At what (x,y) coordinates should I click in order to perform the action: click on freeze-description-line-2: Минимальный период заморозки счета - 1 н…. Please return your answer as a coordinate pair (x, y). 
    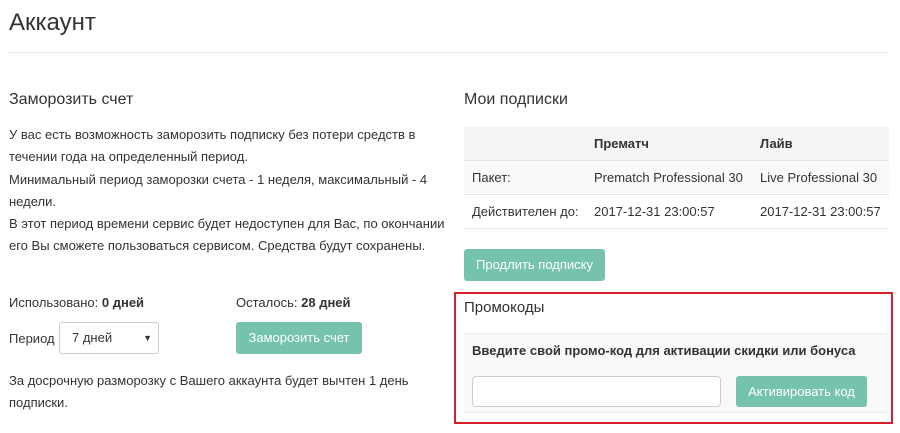
    Looking at the image, I should click on (218, 190).